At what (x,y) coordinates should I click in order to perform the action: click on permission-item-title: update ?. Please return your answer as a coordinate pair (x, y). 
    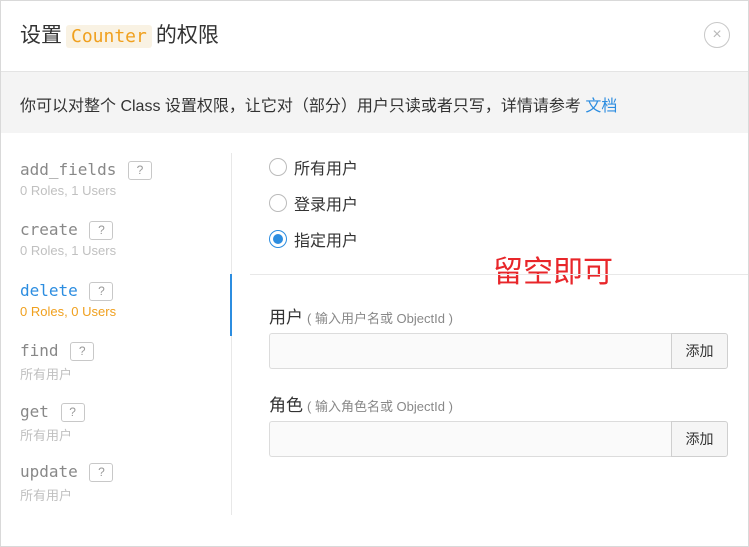
    Looking at the image, I should click on (67, 472).